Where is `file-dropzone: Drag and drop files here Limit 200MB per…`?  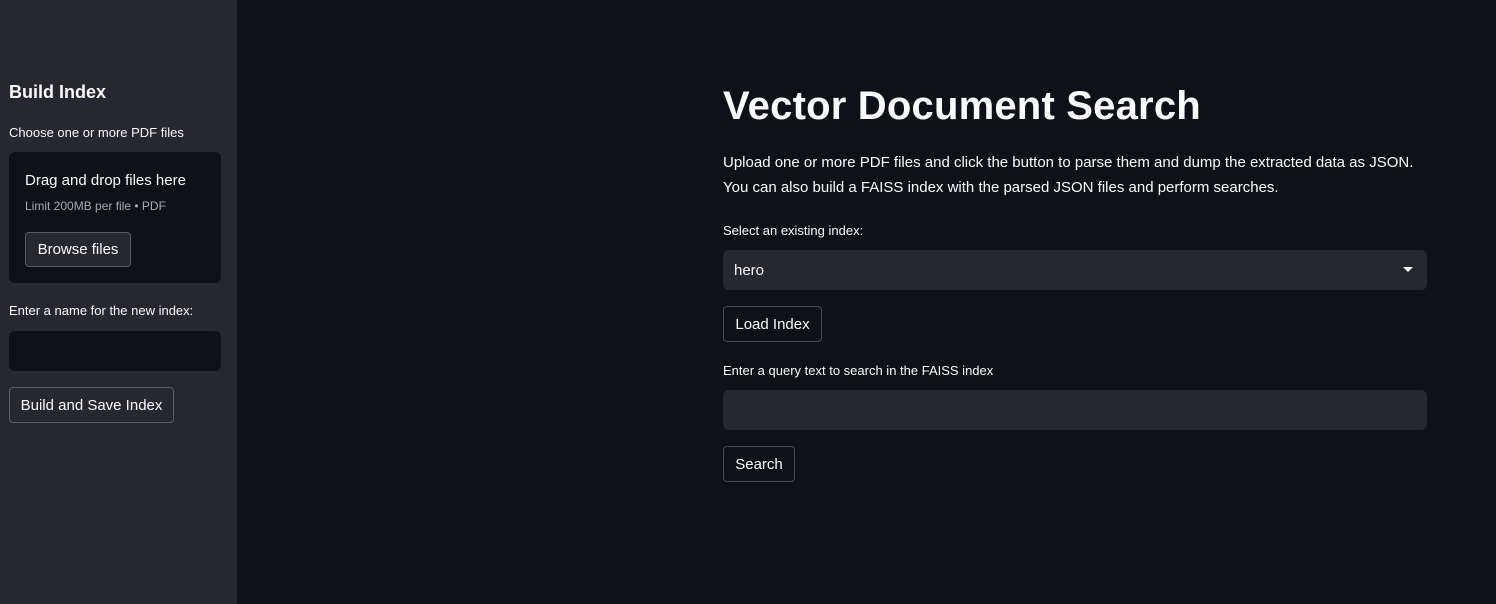 file-dropzone: Drag and drop files here Limit 200MB per… is located at coordinates (115, 217).